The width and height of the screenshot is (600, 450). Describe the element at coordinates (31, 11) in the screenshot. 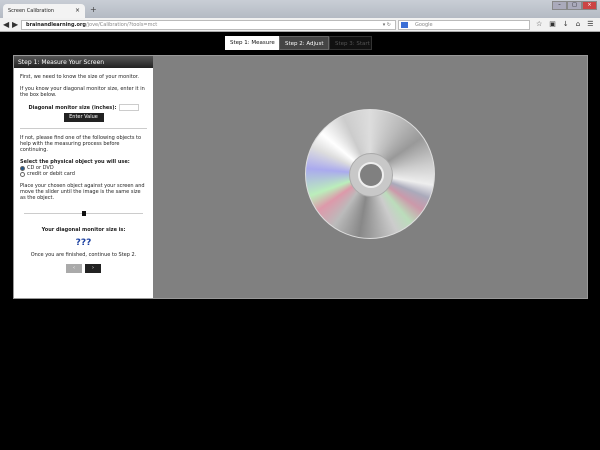

I see `tab-title: Screen Calibration` at that location.